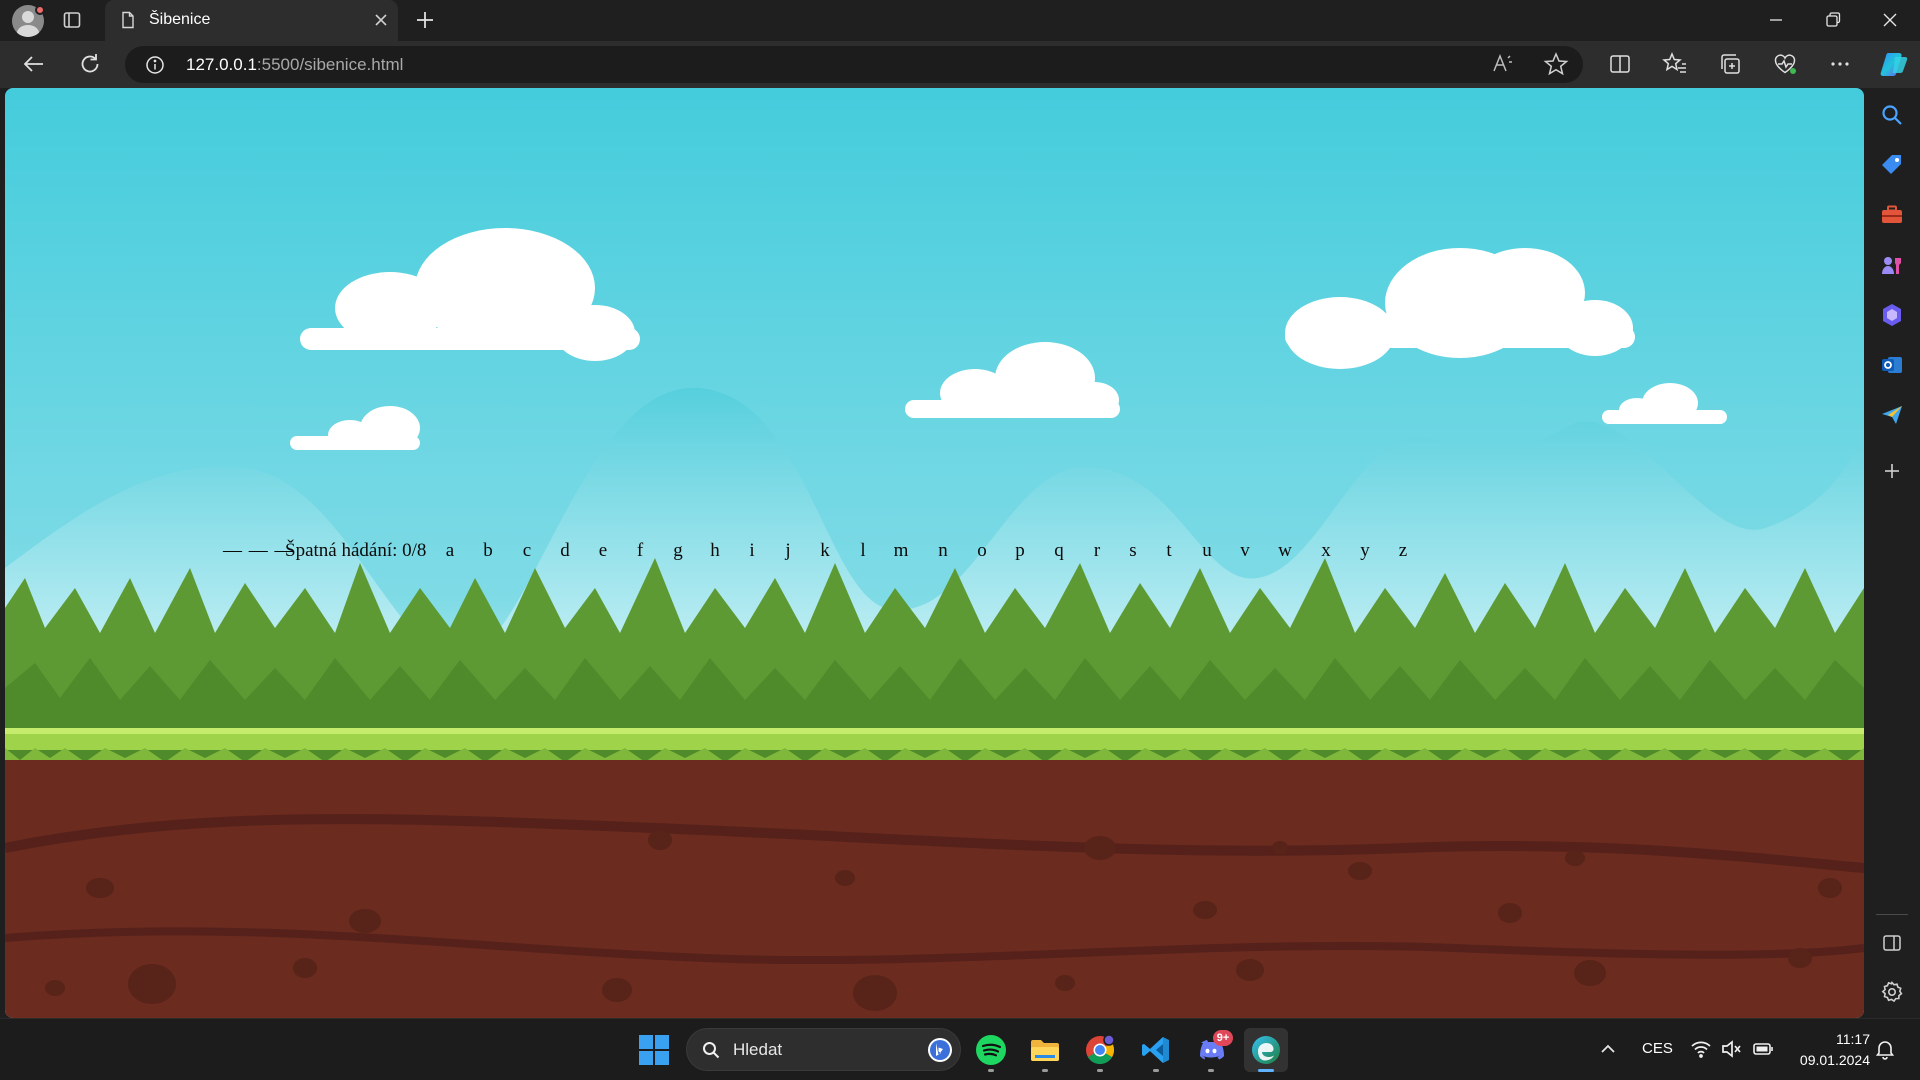 Image resolution: width=1920 pixels, height=1080 pixels. I want to click on letter-button-m: m, so click(901, 551).